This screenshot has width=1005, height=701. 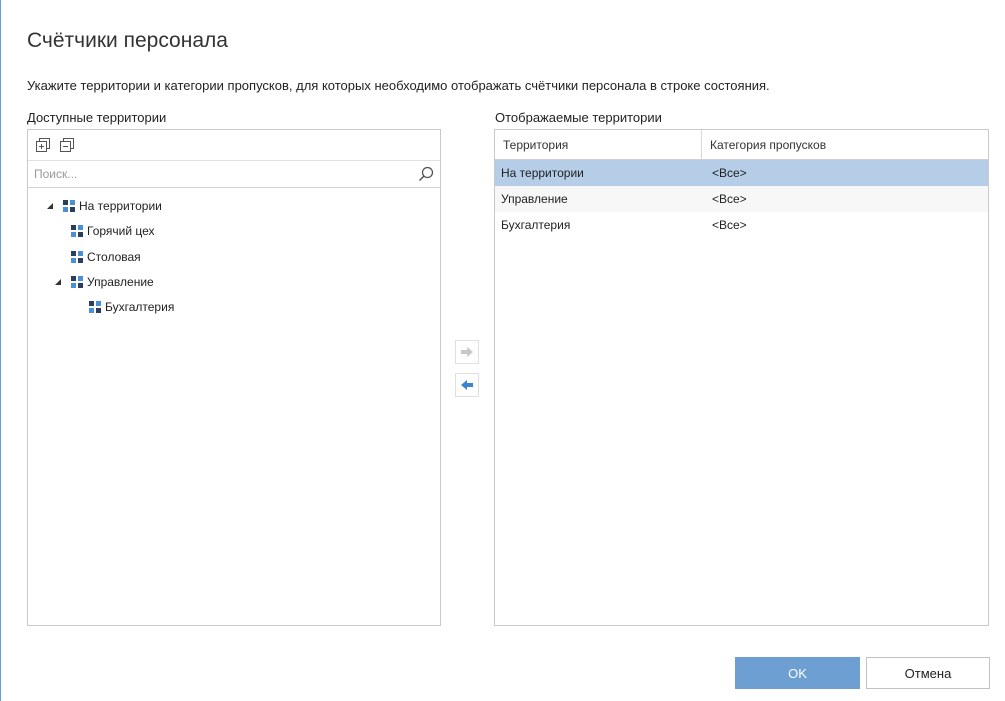 What do you see at coordinates (120, 281) in the screenshot?
I see `tree-node-label: Управление` at bounding box center [120, 281].